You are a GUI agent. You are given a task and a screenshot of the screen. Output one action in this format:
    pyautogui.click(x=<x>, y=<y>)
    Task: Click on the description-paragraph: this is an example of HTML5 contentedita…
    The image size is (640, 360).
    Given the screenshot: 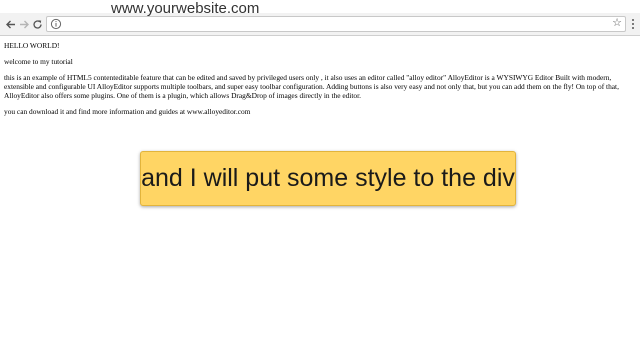 What is the action you would take?
    pyautogui.click(x=319, y=86)
    